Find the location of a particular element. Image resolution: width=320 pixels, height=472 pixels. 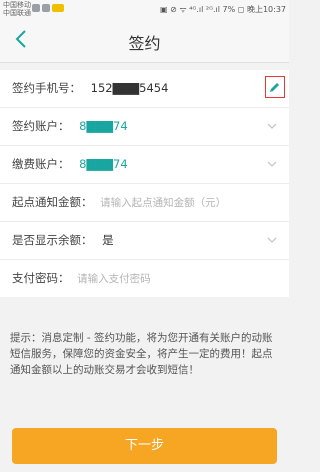

phone-row: 签约手机号： 152▇▇▇5454 is located at coordinates (144, 89).